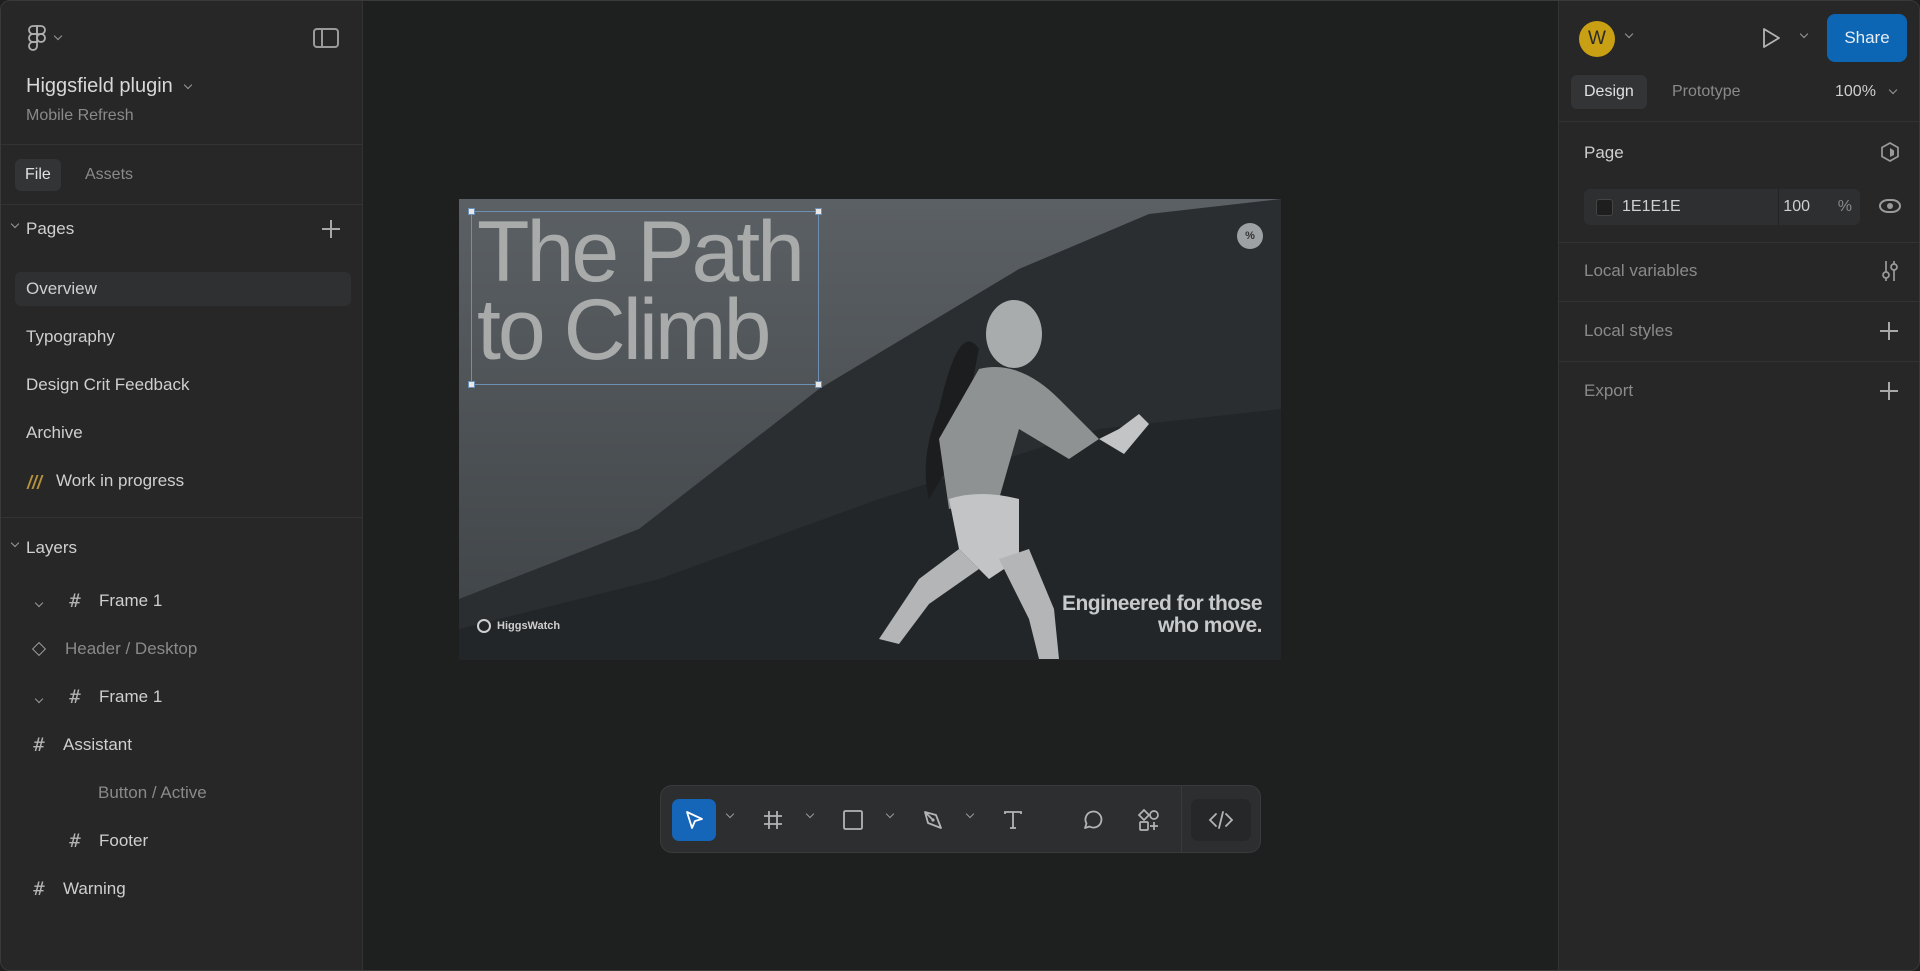 This screenshot has height=971, width=1920. I want to click on code-icon, so click(1221, 820).